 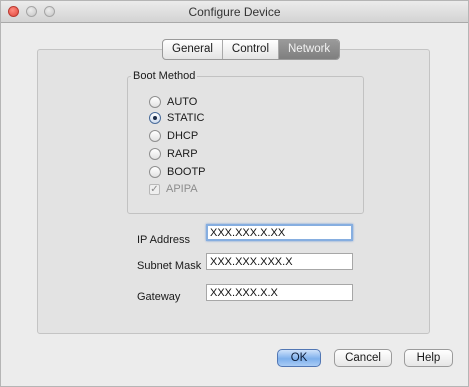 What do you see at coordinates (279, 261) in the screenshot?
I see `subnet-mask-field` at bounding box center [279, 261].